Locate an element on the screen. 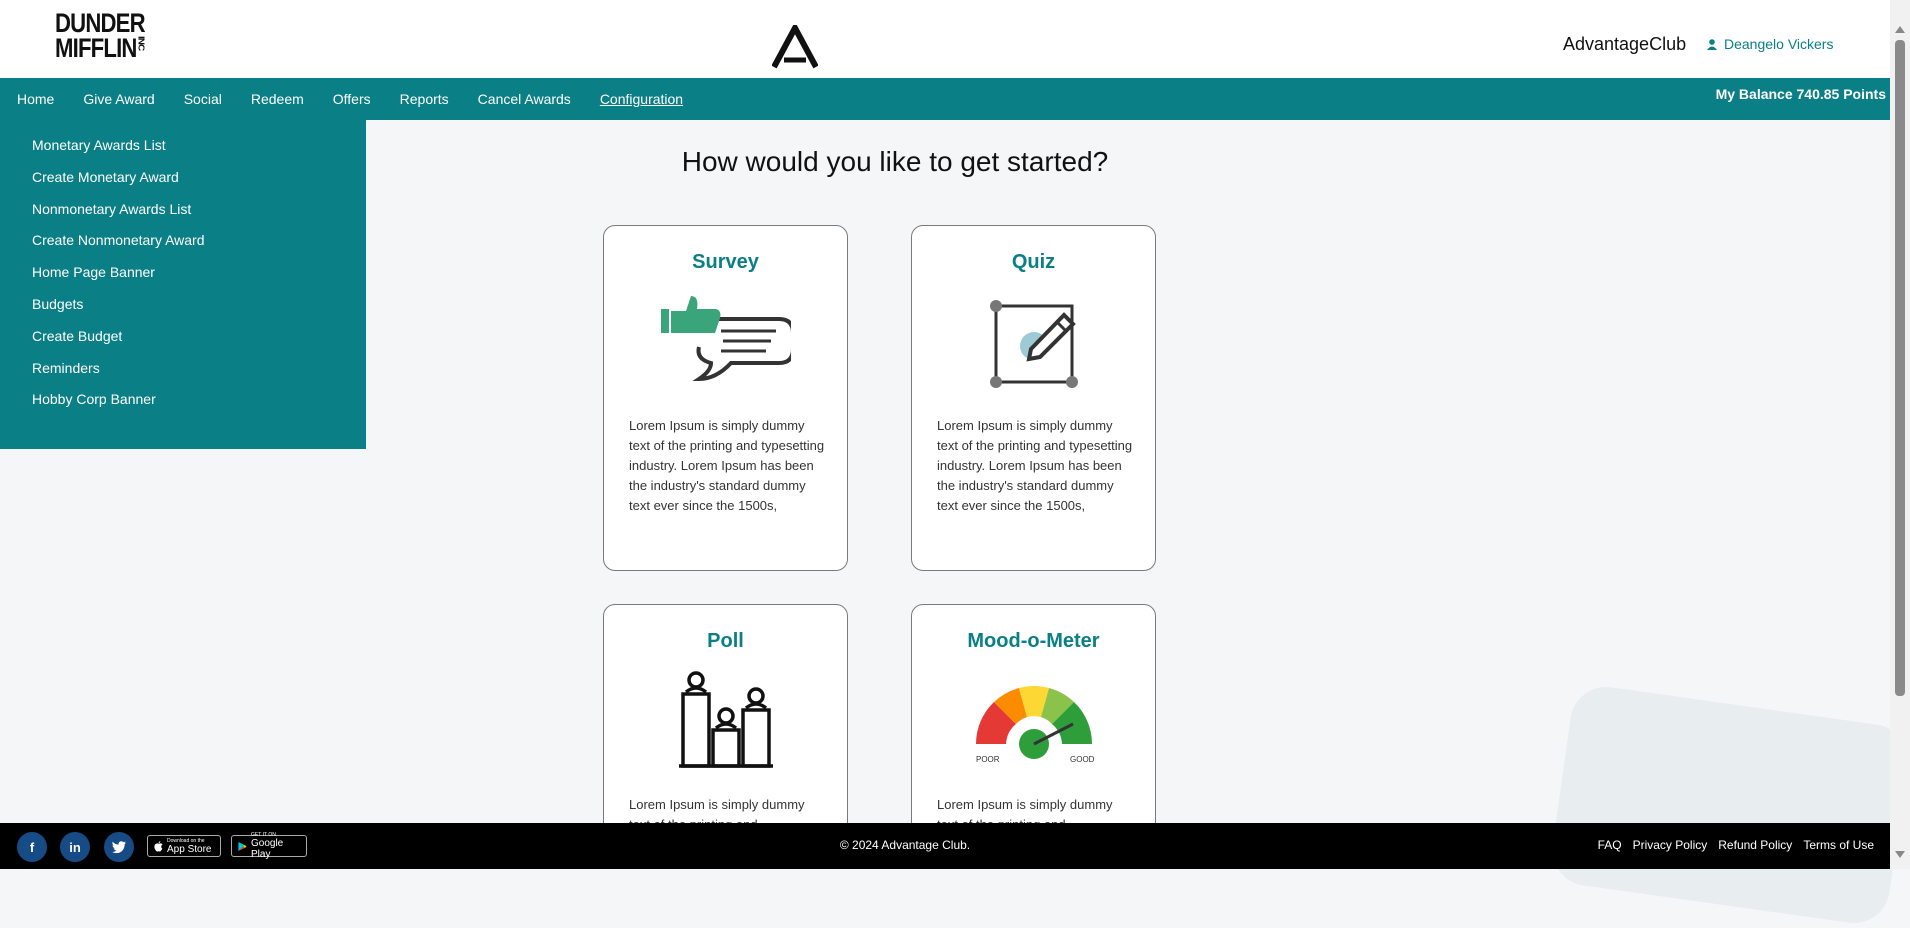 Image resolution: width=1910 pixels, height=928 pixels. sidebar-item-reminders: Reminders is located at coordinates (118, 376).